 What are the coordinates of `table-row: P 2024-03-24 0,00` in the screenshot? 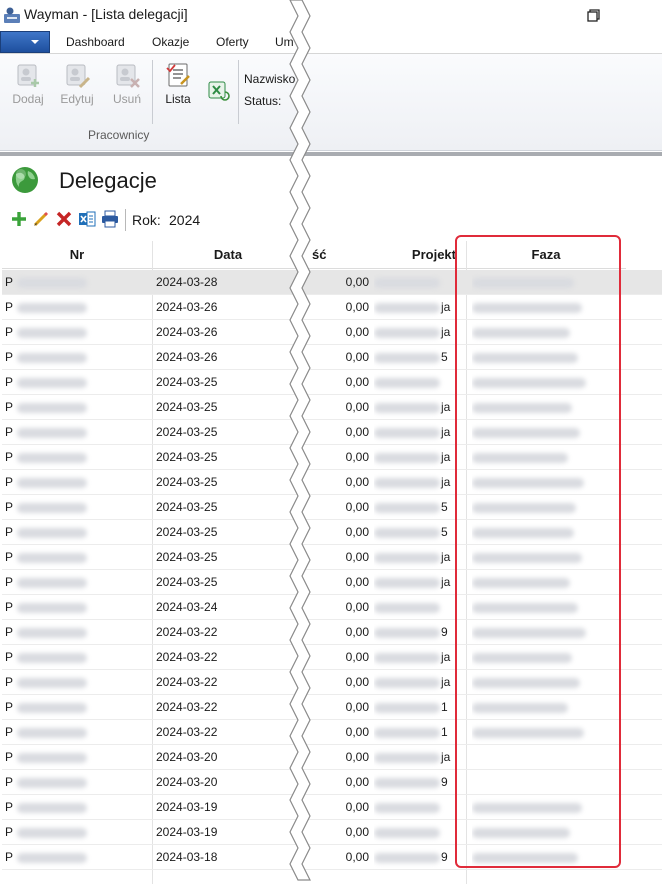 It's located at (332, 607).